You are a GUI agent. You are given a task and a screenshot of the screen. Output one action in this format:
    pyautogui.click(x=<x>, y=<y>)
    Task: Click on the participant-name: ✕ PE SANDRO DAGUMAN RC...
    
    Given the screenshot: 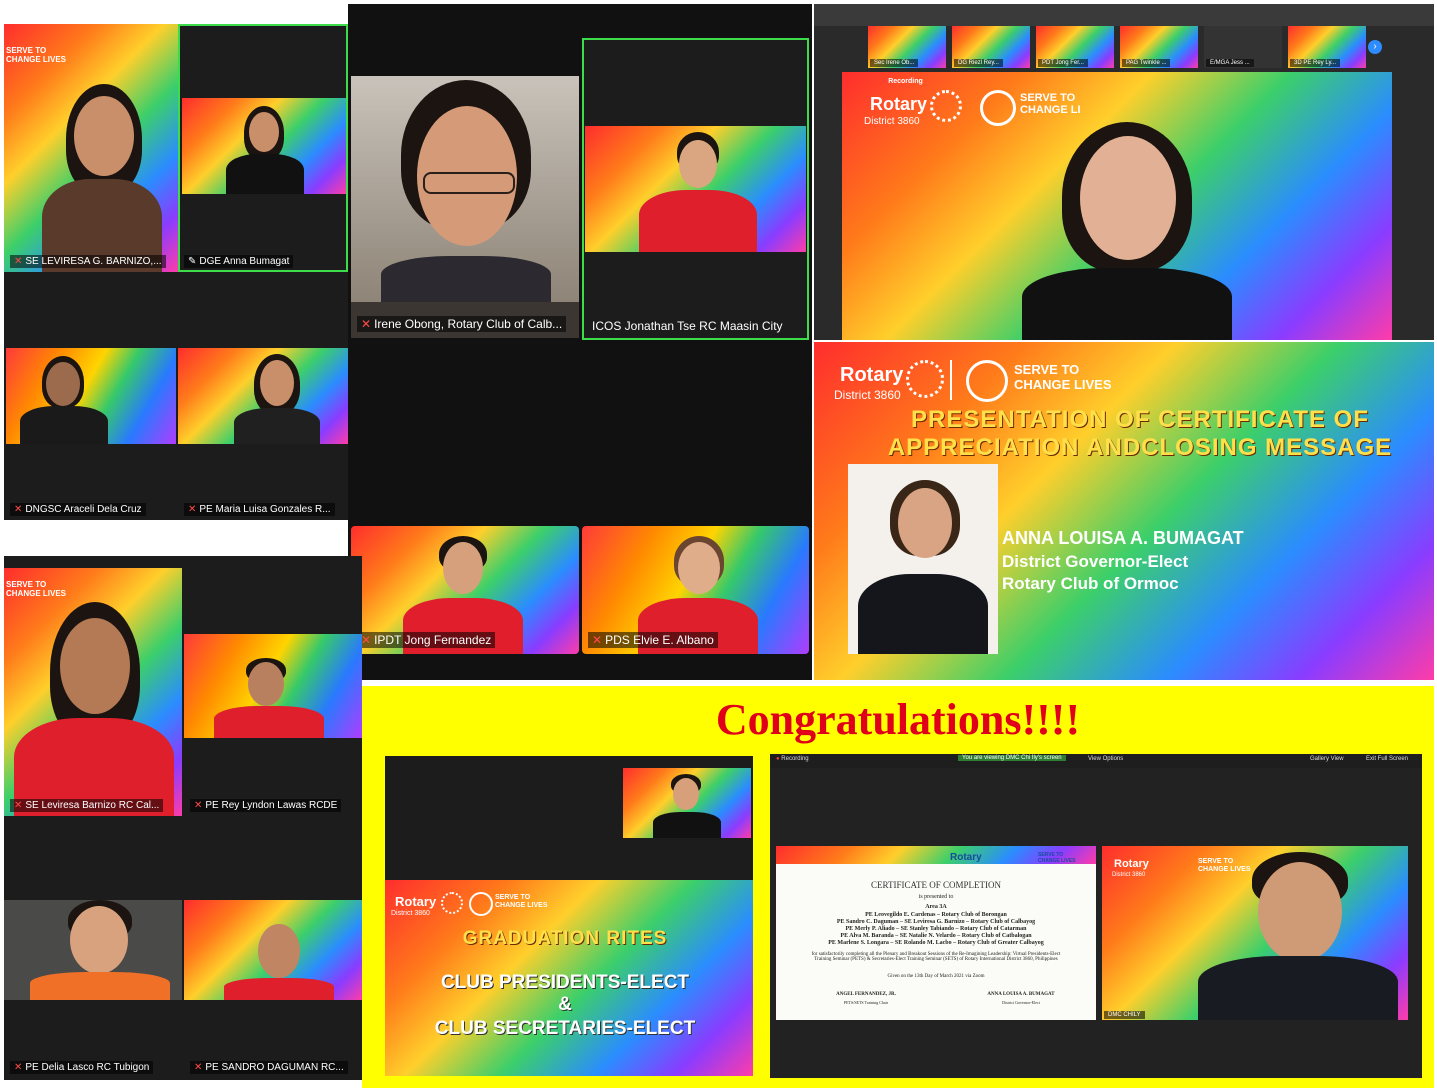 What is the action you would take?
    pyautogui.click(x=269, y=1067)
    